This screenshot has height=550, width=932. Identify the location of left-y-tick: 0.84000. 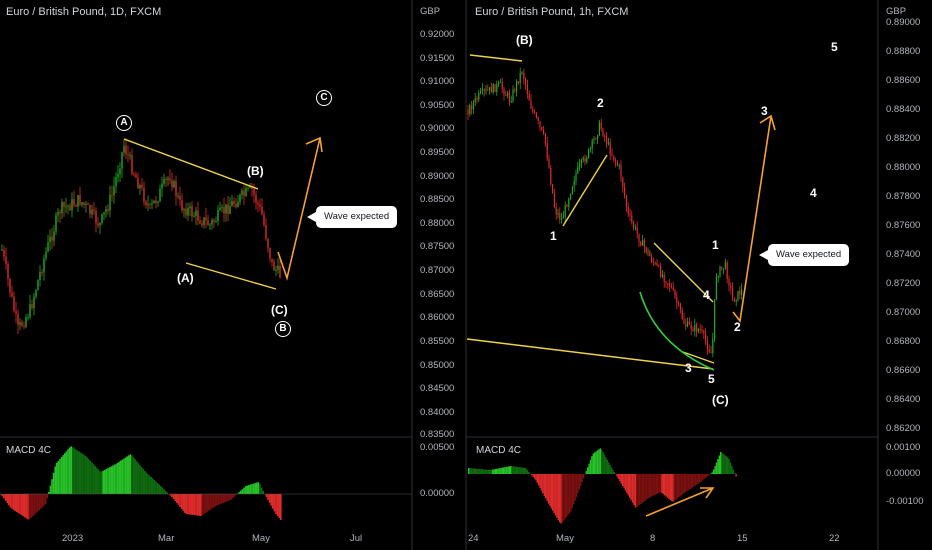
(437, 412).